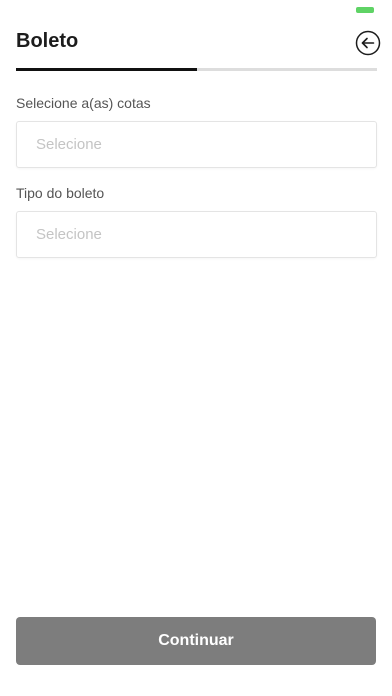 The height and width of the screenshot is (696, 392). I want to click on back-button, so click(368, 43).